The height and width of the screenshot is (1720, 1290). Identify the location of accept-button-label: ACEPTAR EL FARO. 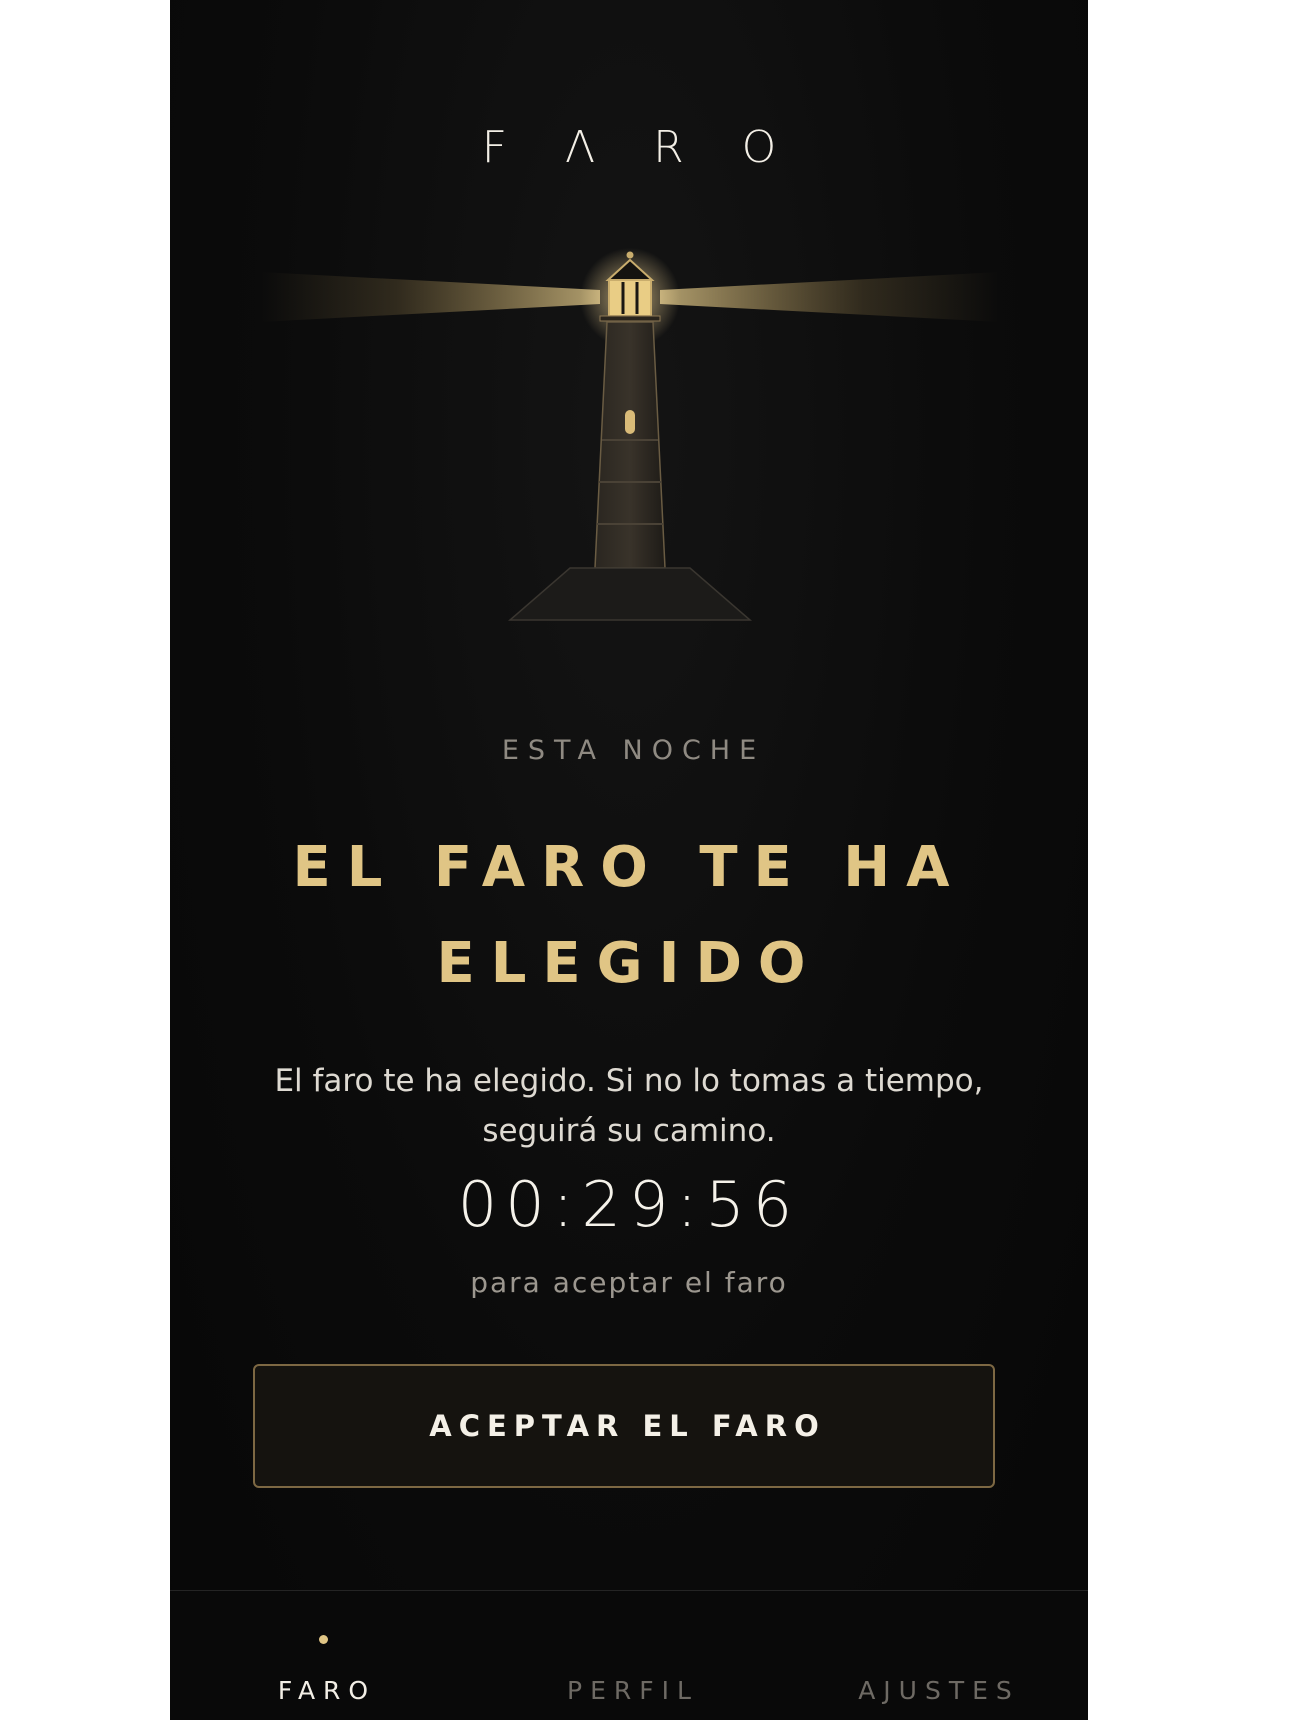
(627, 1426).